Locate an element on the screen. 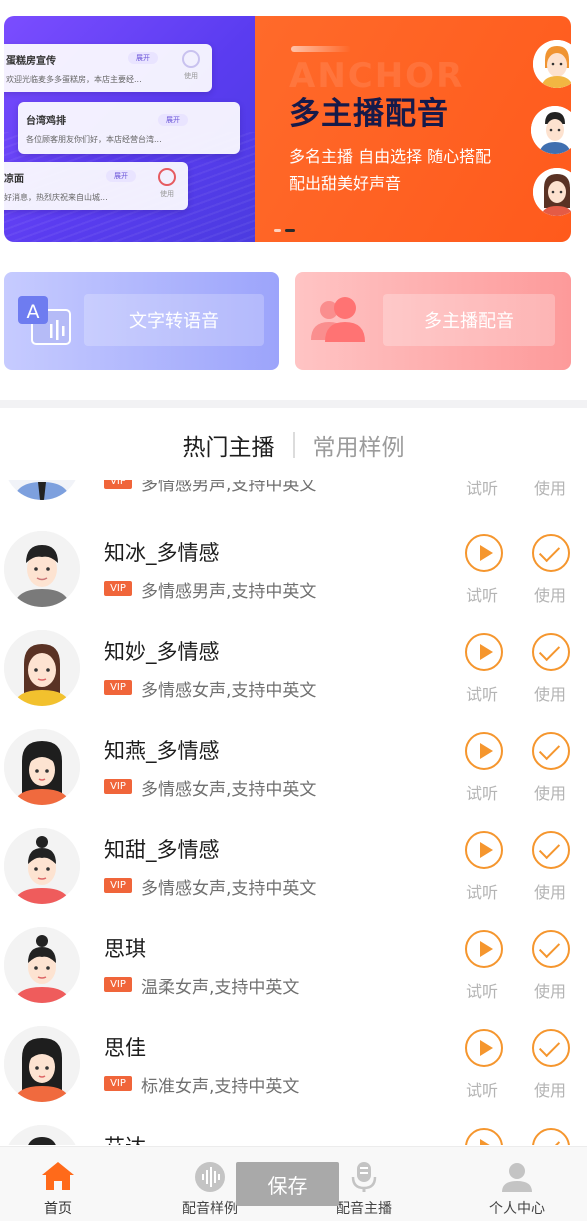 The width and height of the screenshot is (587, 1221). list-item: 知燕_多情感 VIP 多情感女声,支持中英文 试听 使用 is located at coordinates (293, 778).